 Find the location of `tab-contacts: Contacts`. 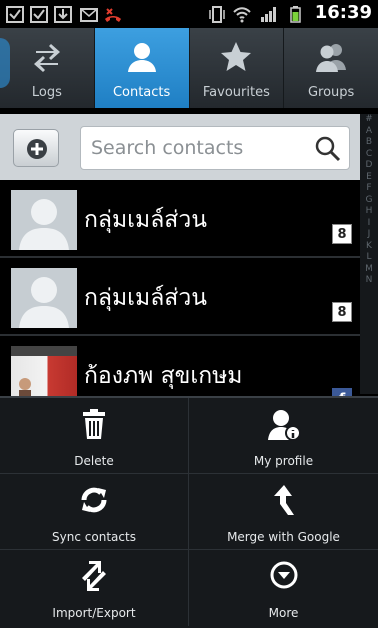

tab-contacts: Contacts is located at coordinates (142, 68).